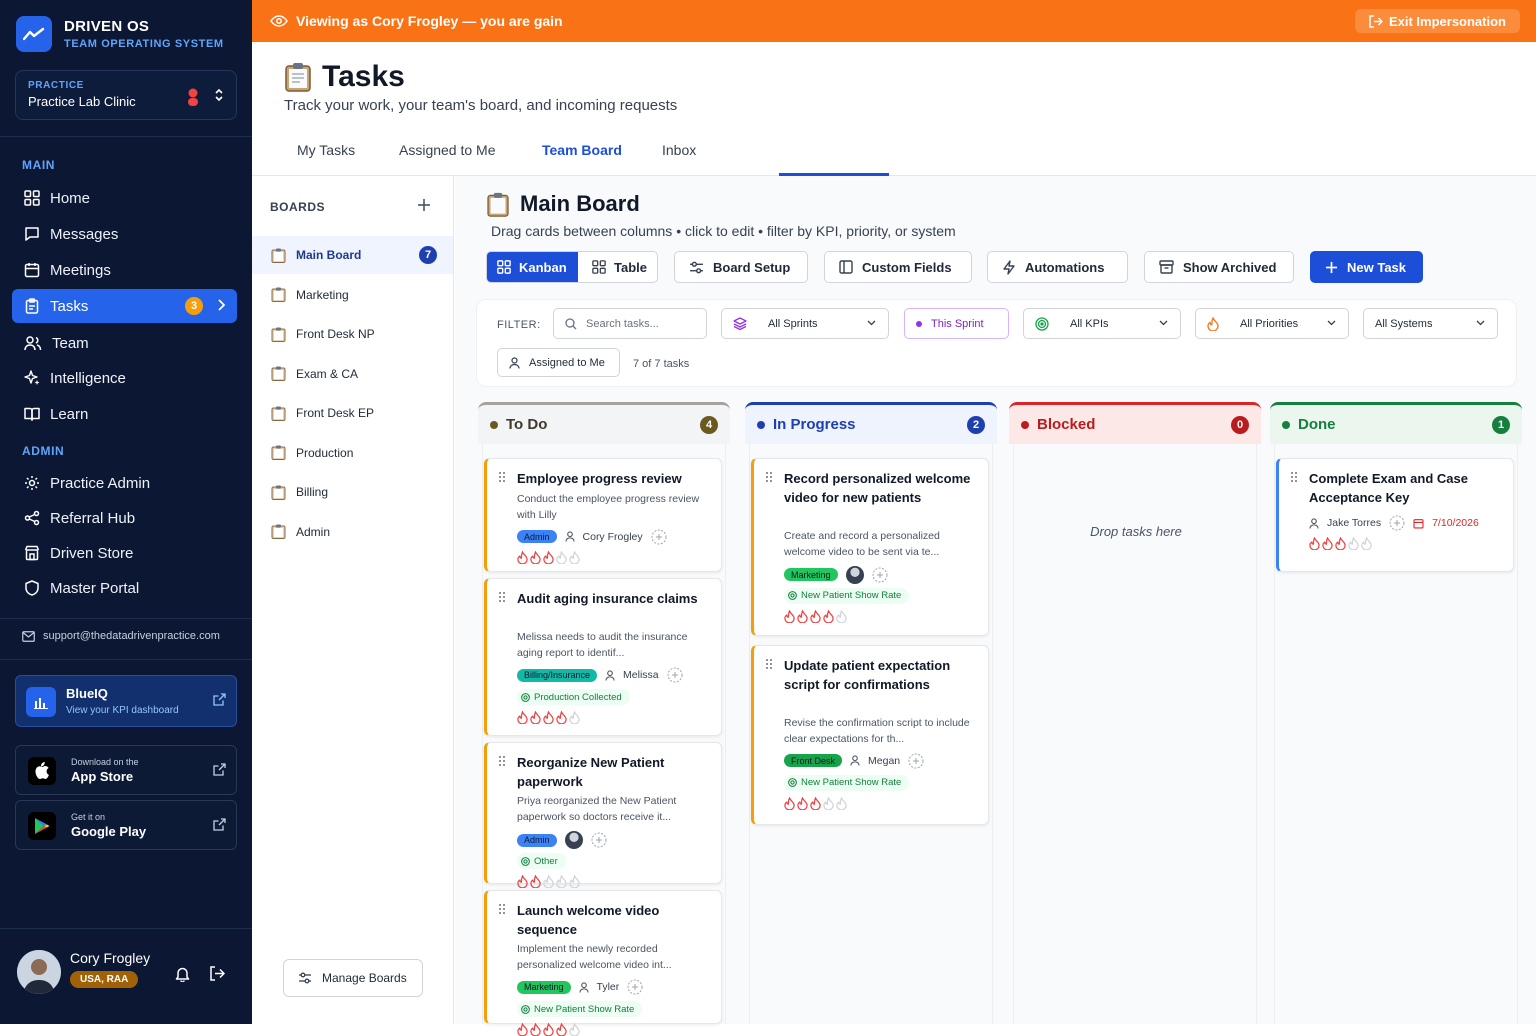  What do you see at coordinates (124, 378) in the screenshot?
I see `sidebar-item-intelligence: Intelligence` at bounding box center [124, 378].